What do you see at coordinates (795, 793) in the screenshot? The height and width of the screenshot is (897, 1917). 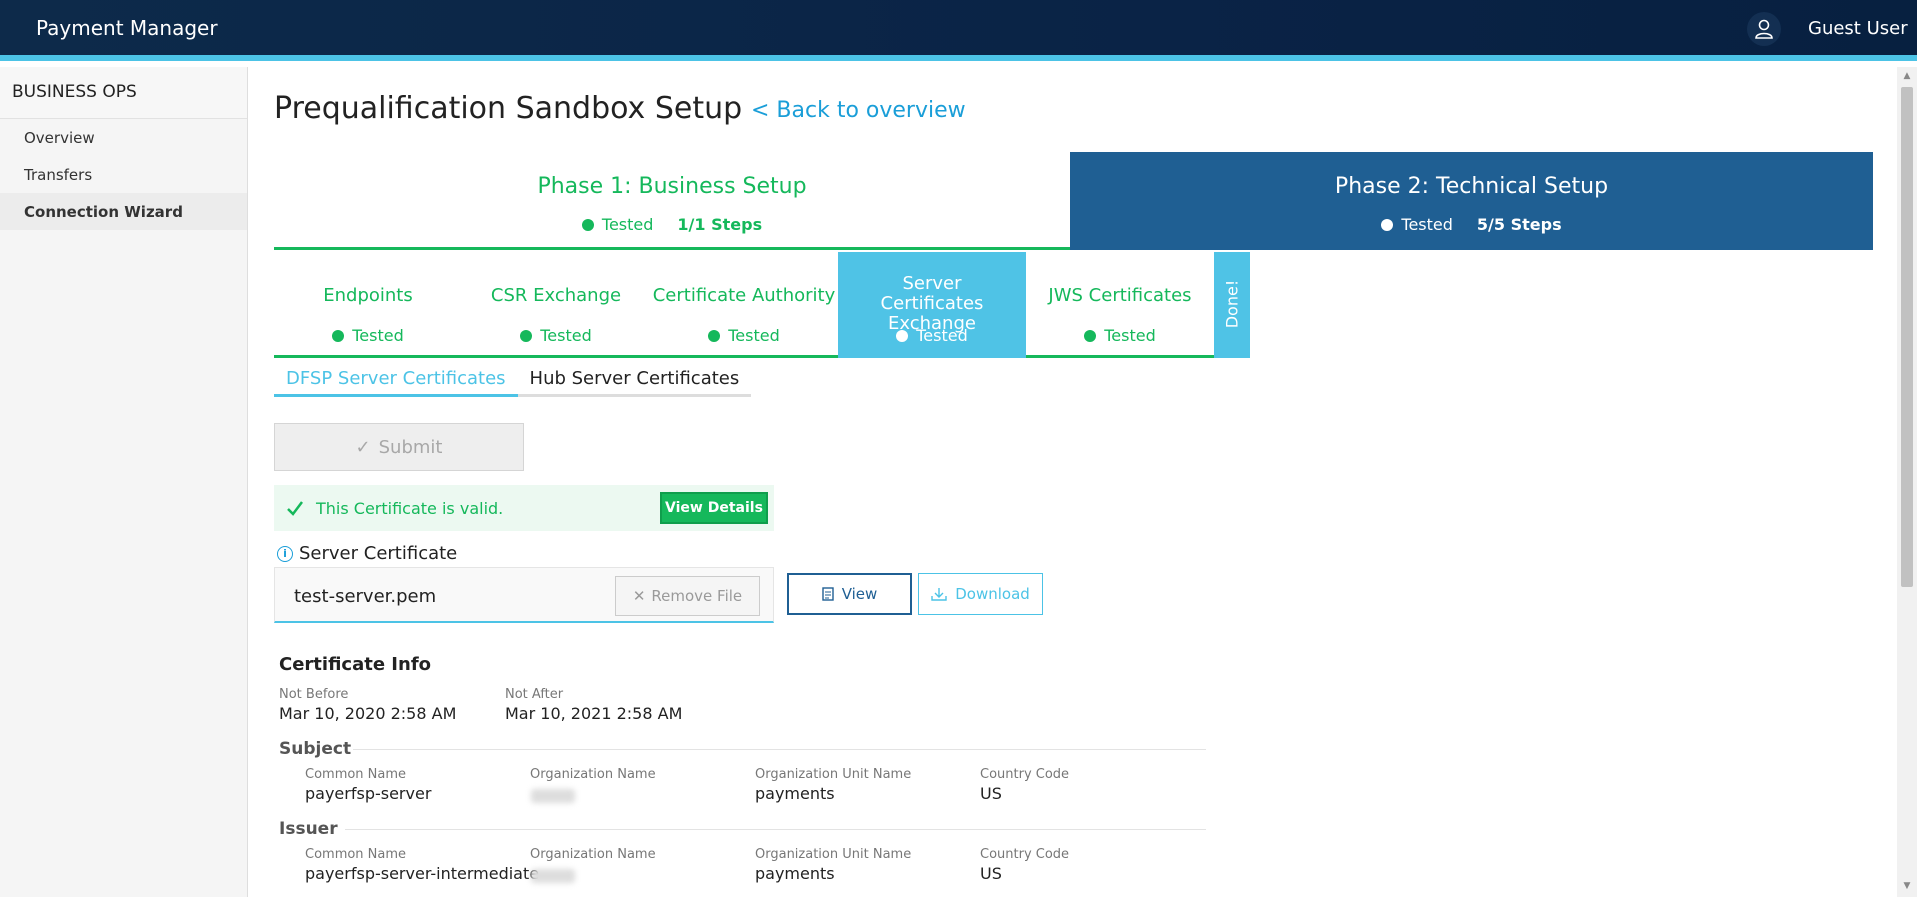 I see `subject-org-unit: payments` at bounding box center [795, 793].